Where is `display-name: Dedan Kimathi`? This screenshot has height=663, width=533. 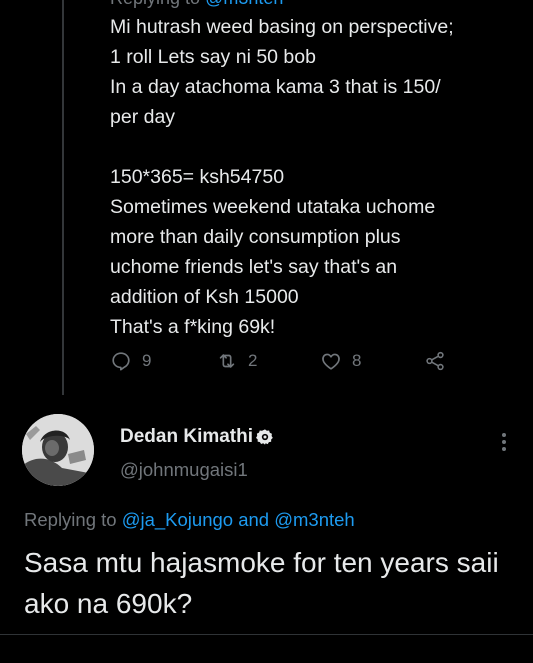 display-name: Dedan Kimathi is located at coordinates (197, 437).